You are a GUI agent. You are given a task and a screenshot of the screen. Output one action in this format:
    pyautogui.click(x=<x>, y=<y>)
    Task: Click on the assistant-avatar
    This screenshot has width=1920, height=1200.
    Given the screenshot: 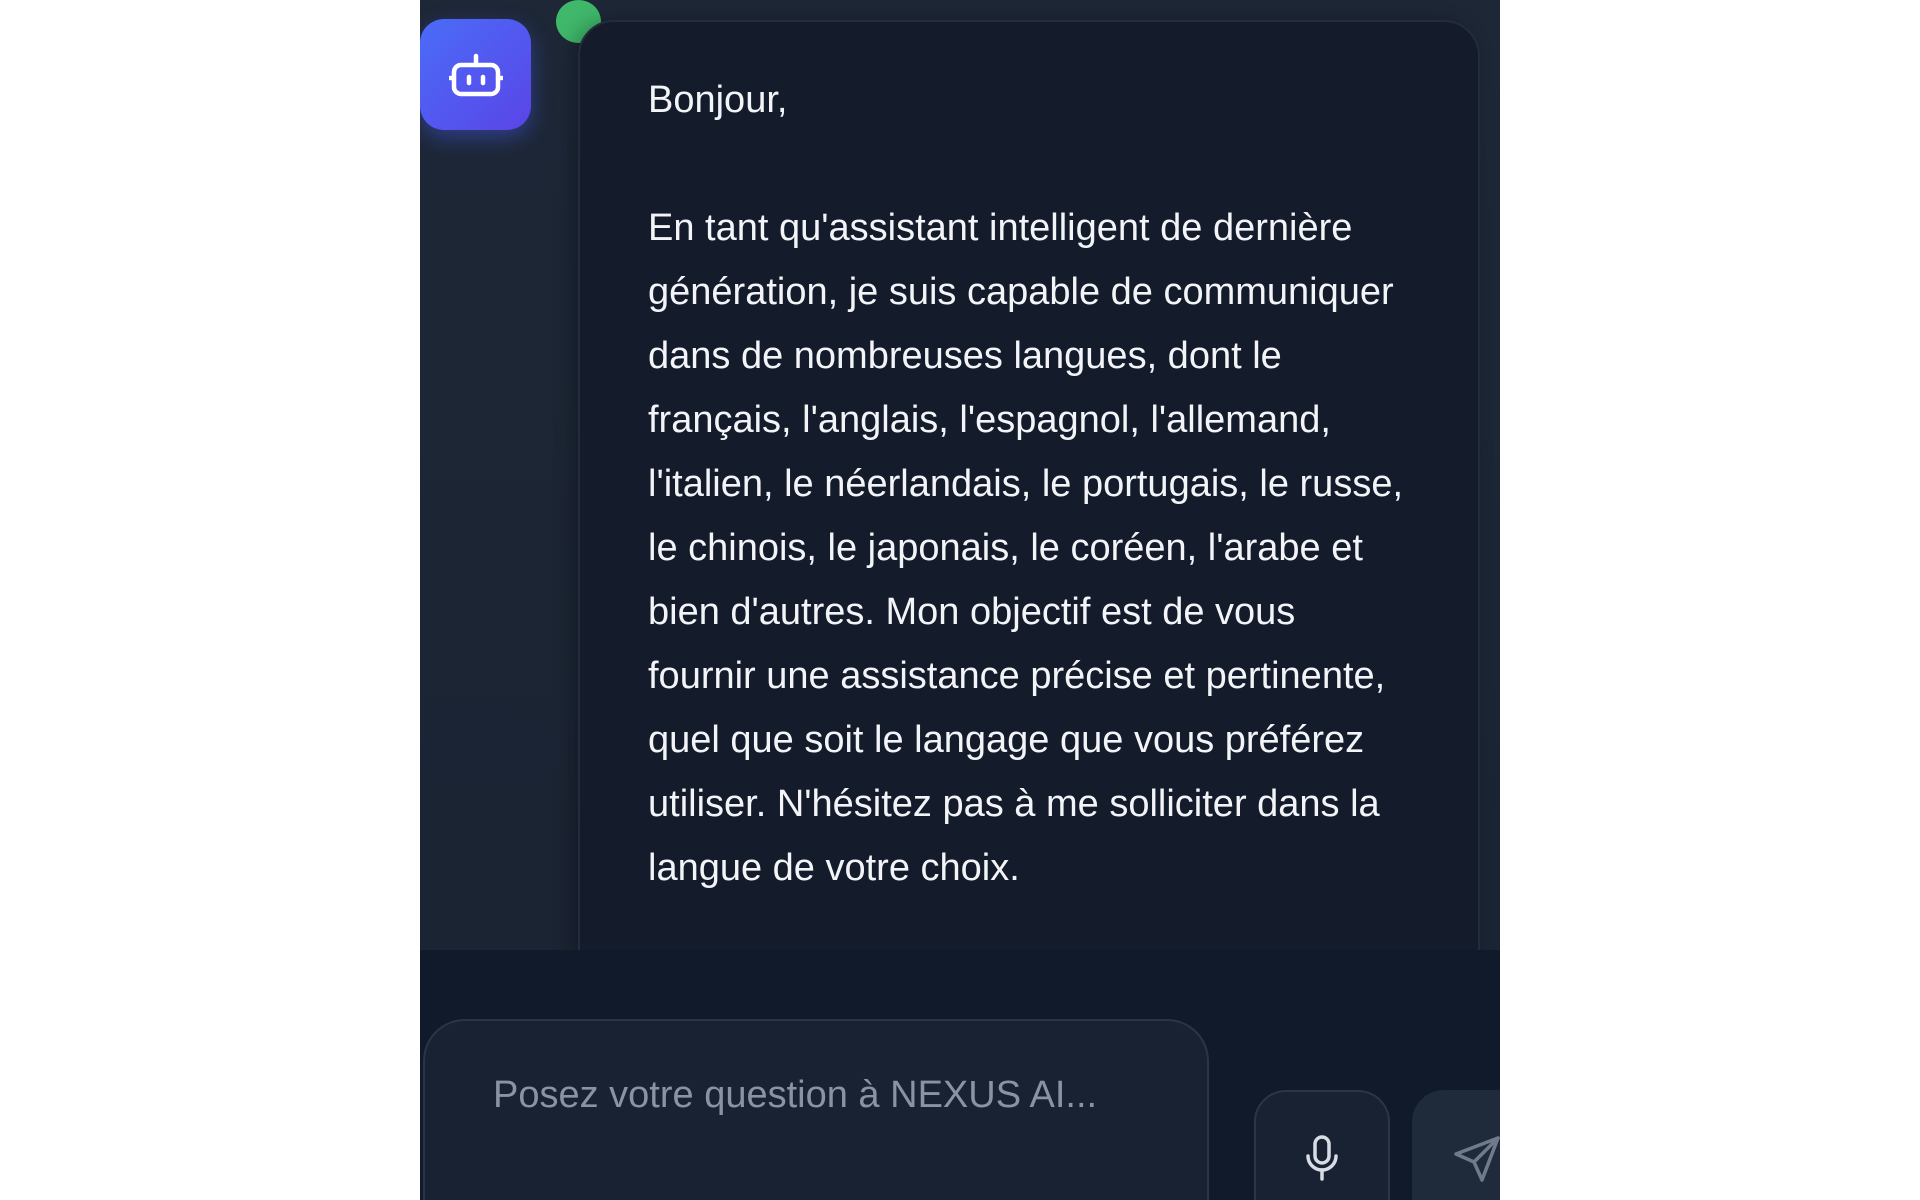 What is the action you would take?
    pyautogui.click(x=475, y=74)
    